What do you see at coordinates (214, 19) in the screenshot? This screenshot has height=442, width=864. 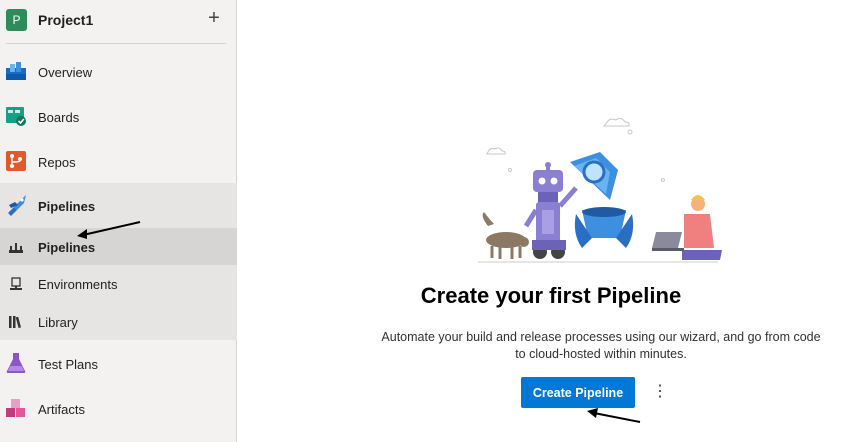 I see `plus-icon: +` at bounding box center [214, 19].